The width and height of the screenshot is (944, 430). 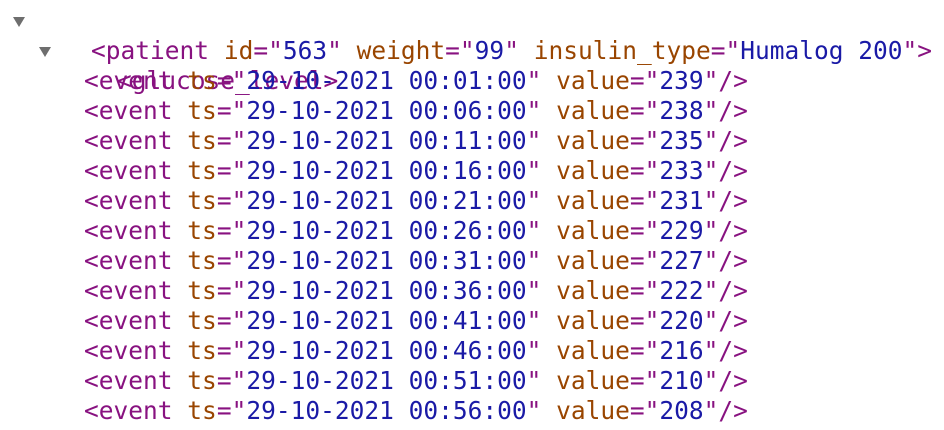 What do you see at coordinates (681, 410) in the screenshot?
I see `event-glucose-value: 208` at bounding box center [681, 410].